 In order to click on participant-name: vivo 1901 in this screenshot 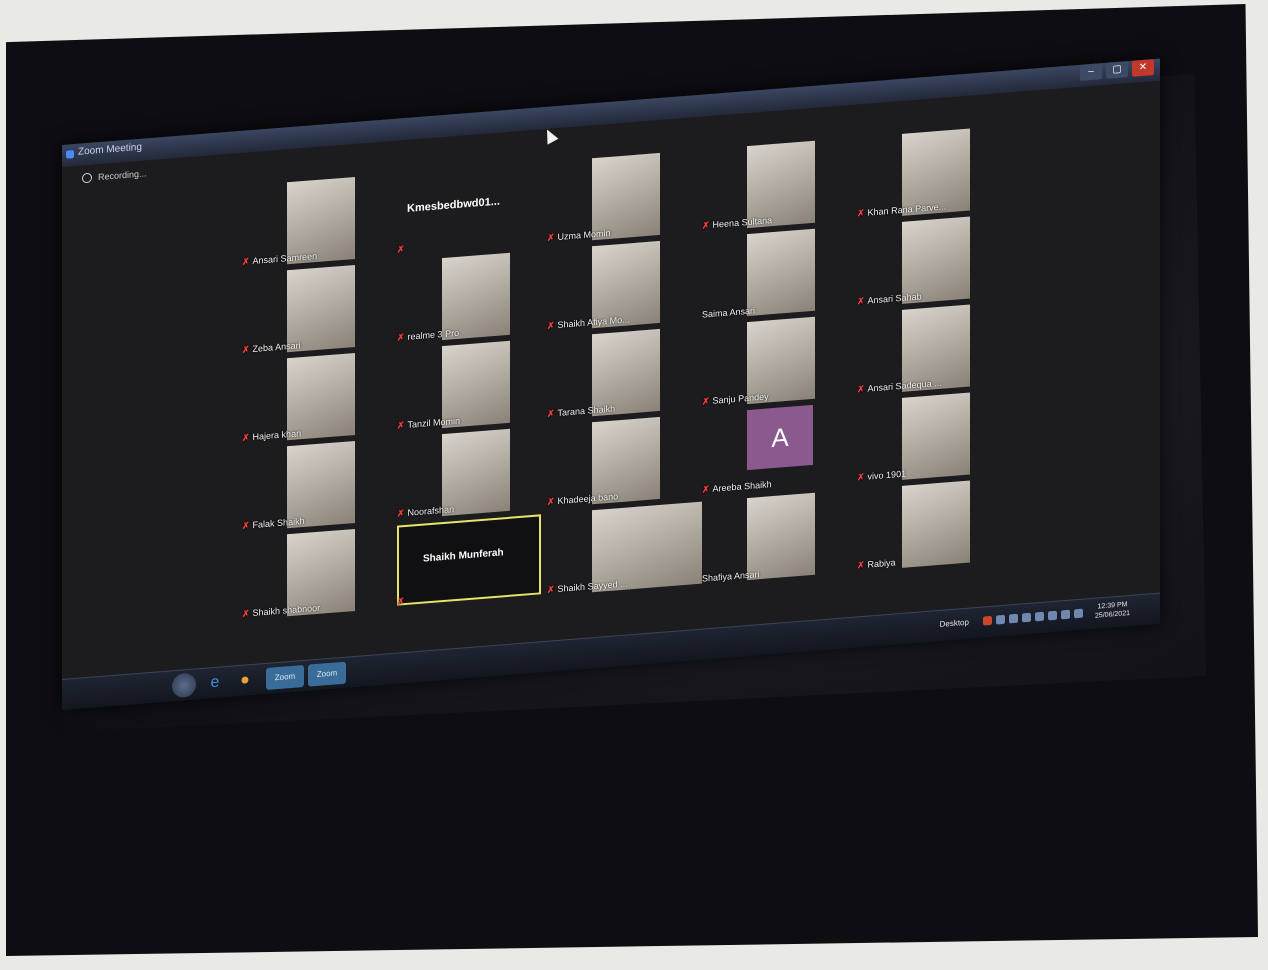, I will do `click(887, 475)`.